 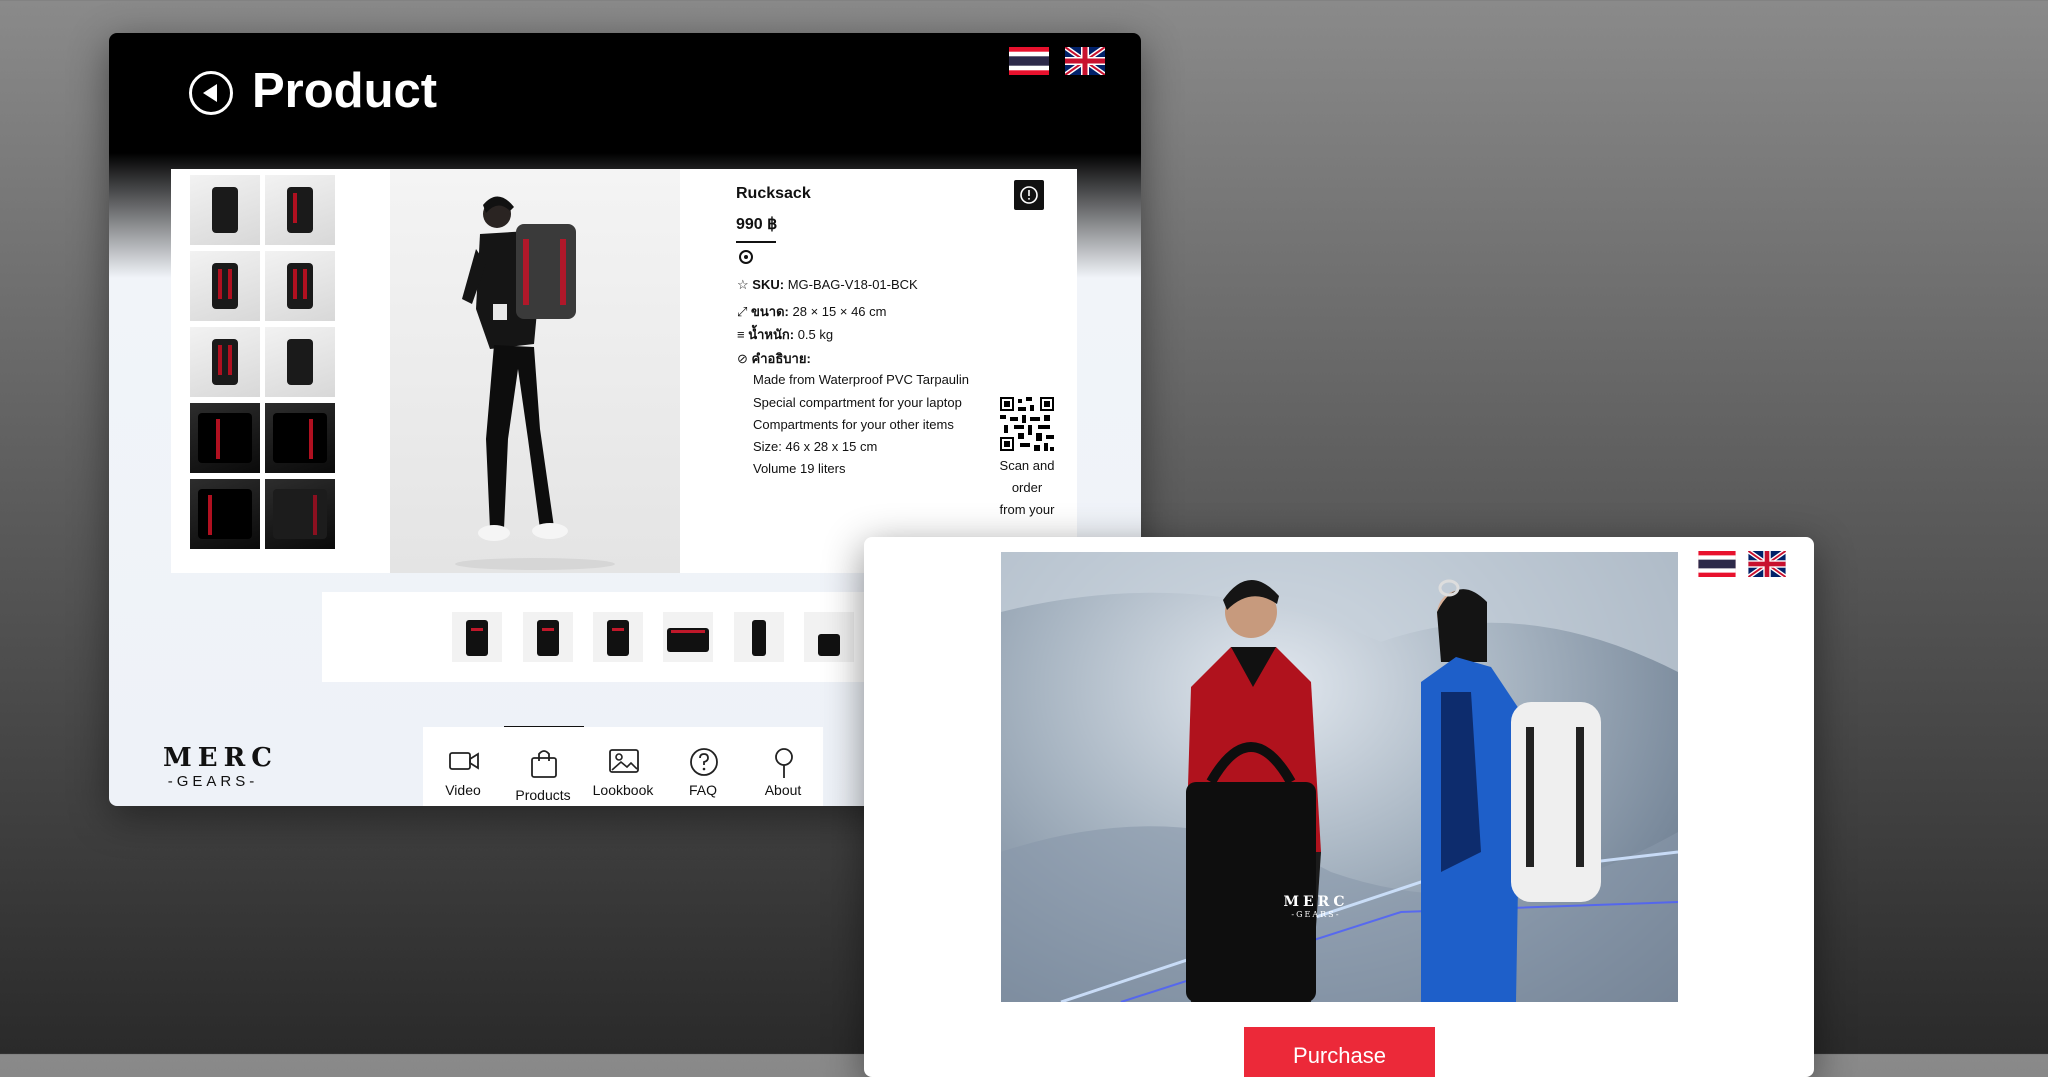 What do you see at coordinates (535, 383) in the screenshot?
I see `model-with-rucksack-image` at bounding box center [535, 383].